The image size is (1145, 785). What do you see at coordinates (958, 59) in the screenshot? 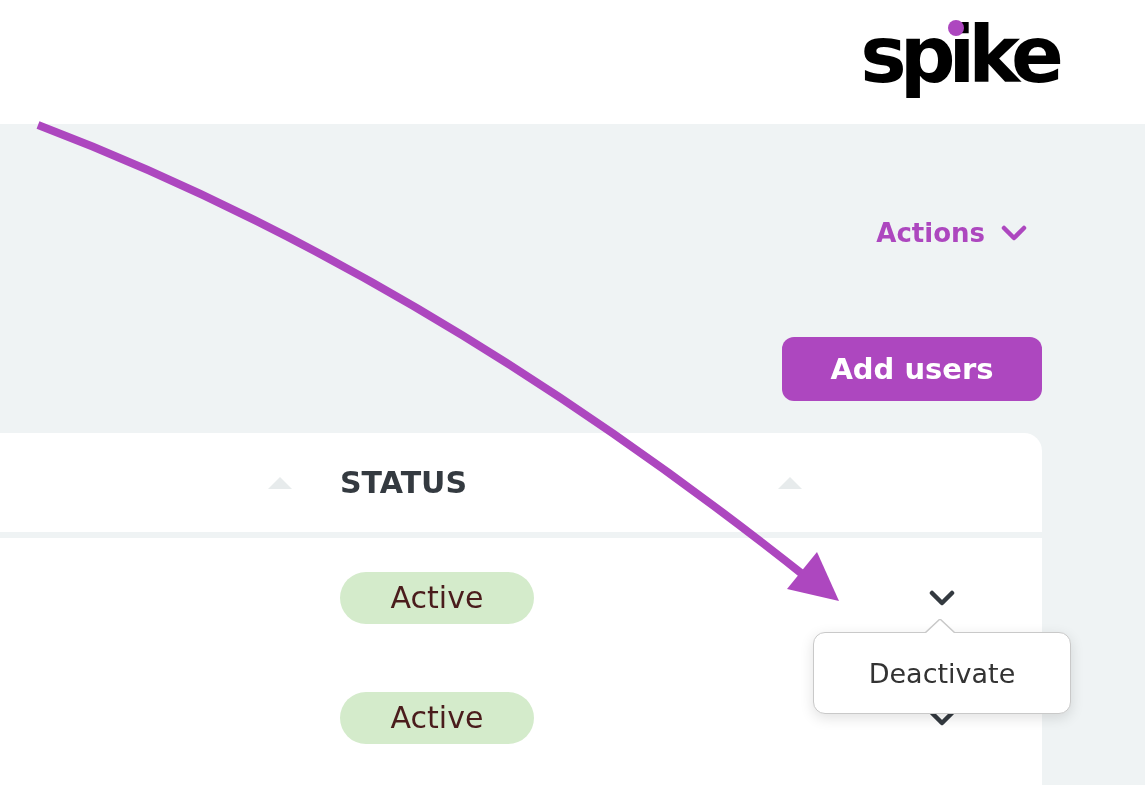
I see `logo: spike` at bounding box center [958, 59].